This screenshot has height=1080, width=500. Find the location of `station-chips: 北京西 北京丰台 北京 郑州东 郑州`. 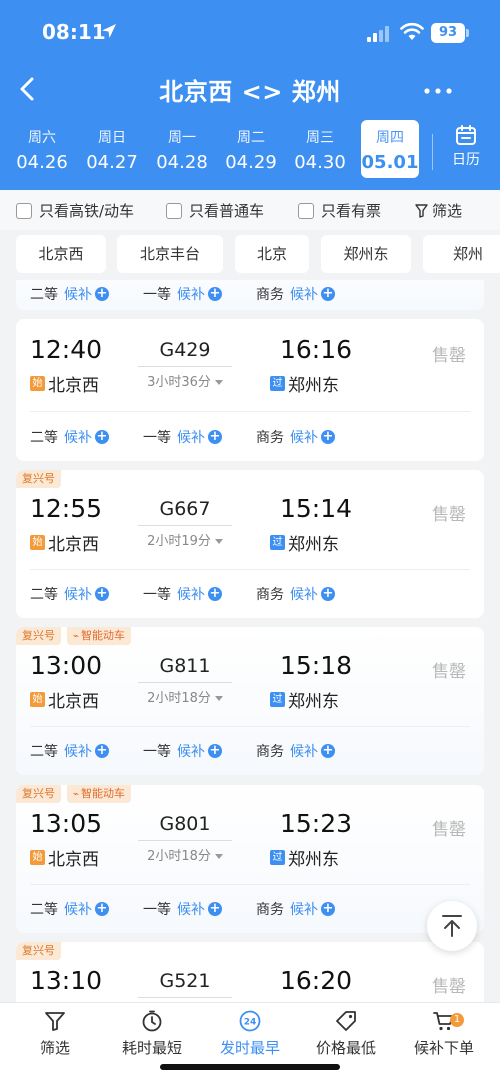

station-chips: 北京西 北京丰台 北京 郑州东 郑州 is located at coordinates (250, 255).